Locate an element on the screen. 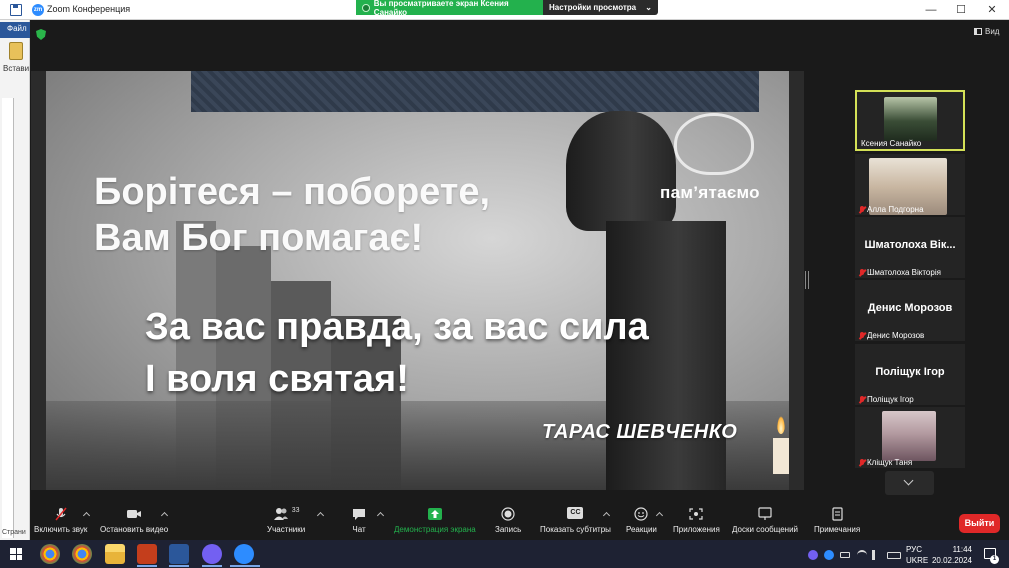 This screenshot has height=568, width=1009. paste-icon is located at coordinates (16, 51).